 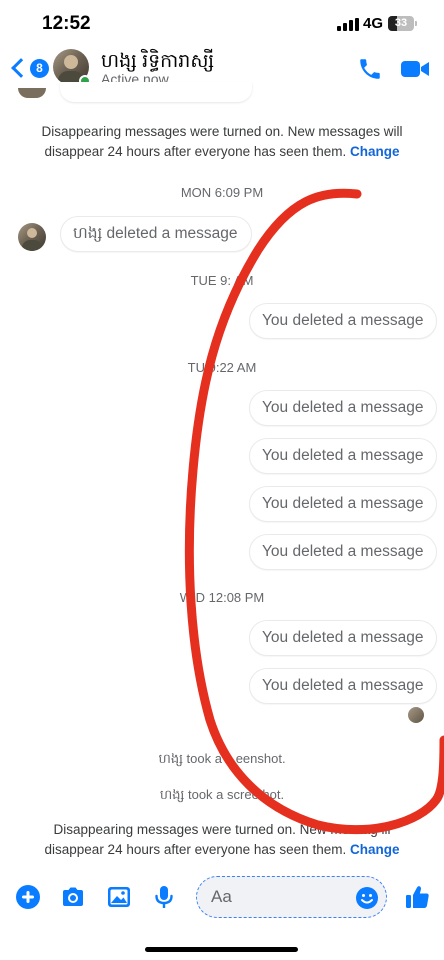 I want to click on message-composer, so click(x=222, y=897).